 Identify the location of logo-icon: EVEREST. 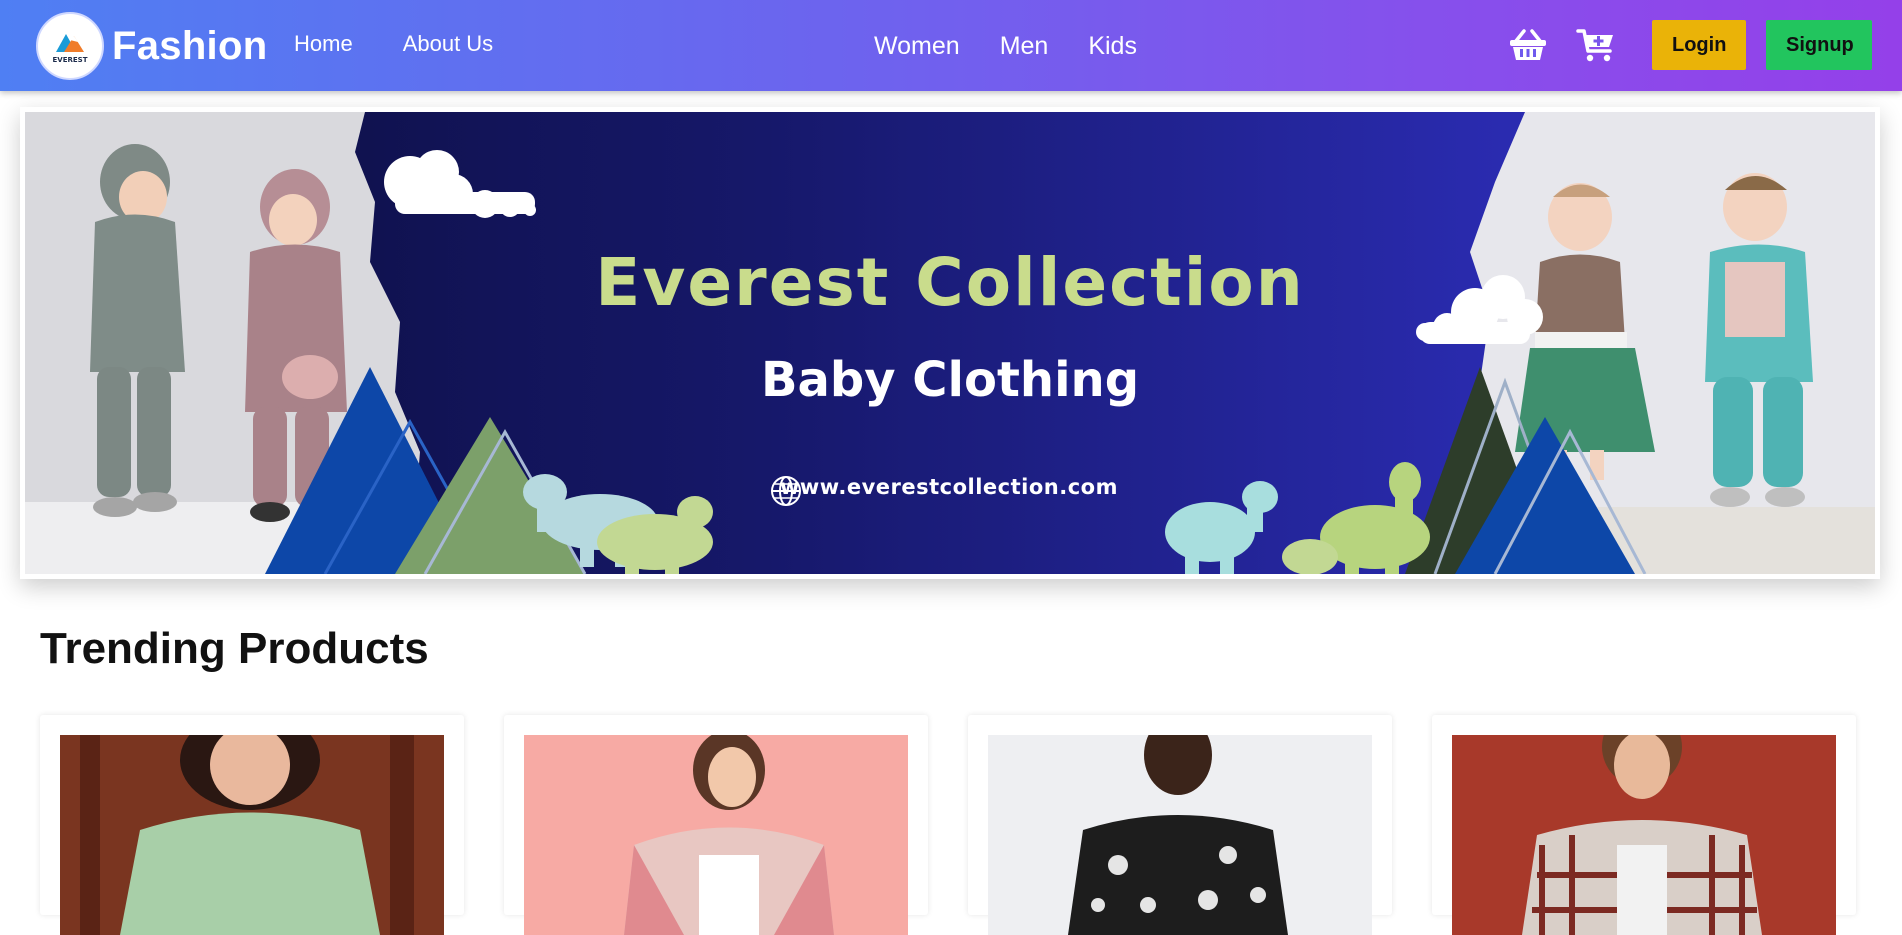
(70, 46).